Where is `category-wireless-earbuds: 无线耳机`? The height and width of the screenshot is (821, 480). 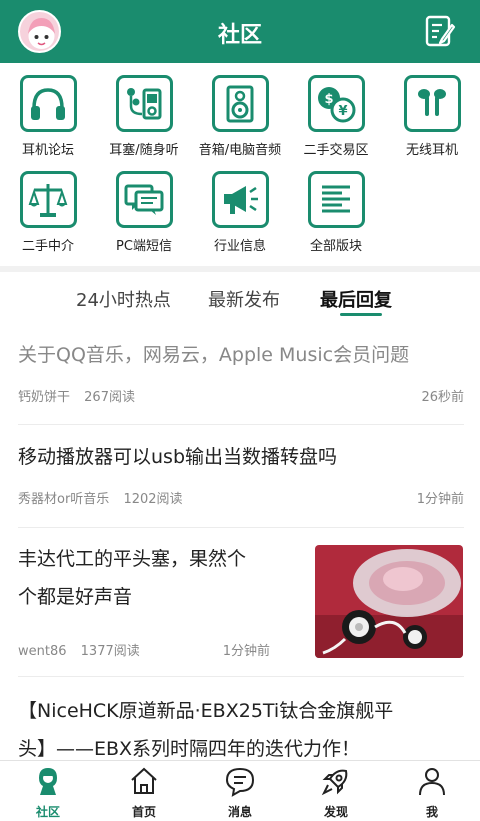
category-wireless-earbuds: 无线耳机 is located at coordinates (432, 116).